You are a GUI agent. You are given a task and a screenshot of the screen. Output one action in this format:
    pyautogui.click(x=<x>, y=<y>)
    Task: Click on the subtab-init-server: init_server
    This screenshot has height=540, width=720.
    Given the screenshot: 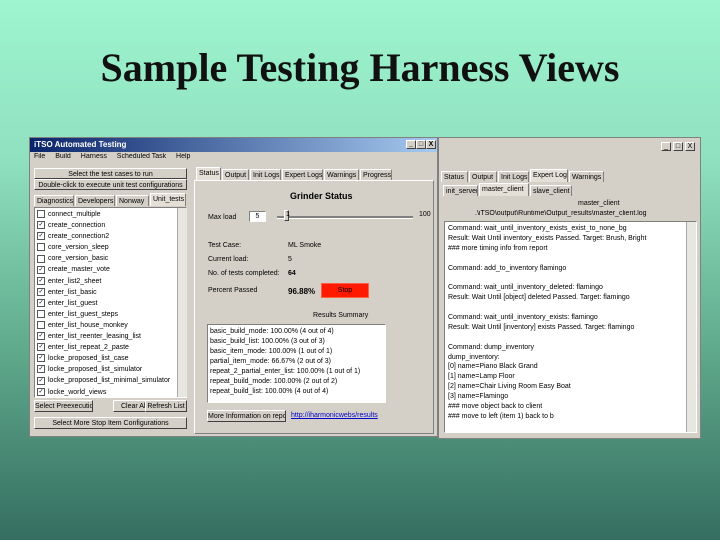 What is the action you would take?
    pyautogui.click(x=460, y=190)
    